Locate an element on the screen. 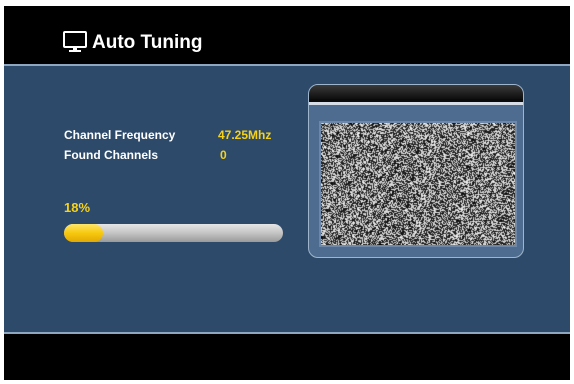 The image size is (574, 384). title-bar: Auto Tuning is located at coordinates (287, 35).